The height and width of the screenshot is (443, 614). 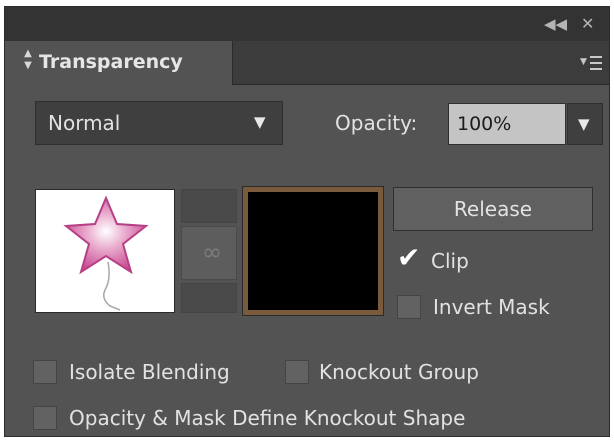 I want to click on clip-label: Clip, so click(x=450, y=261).